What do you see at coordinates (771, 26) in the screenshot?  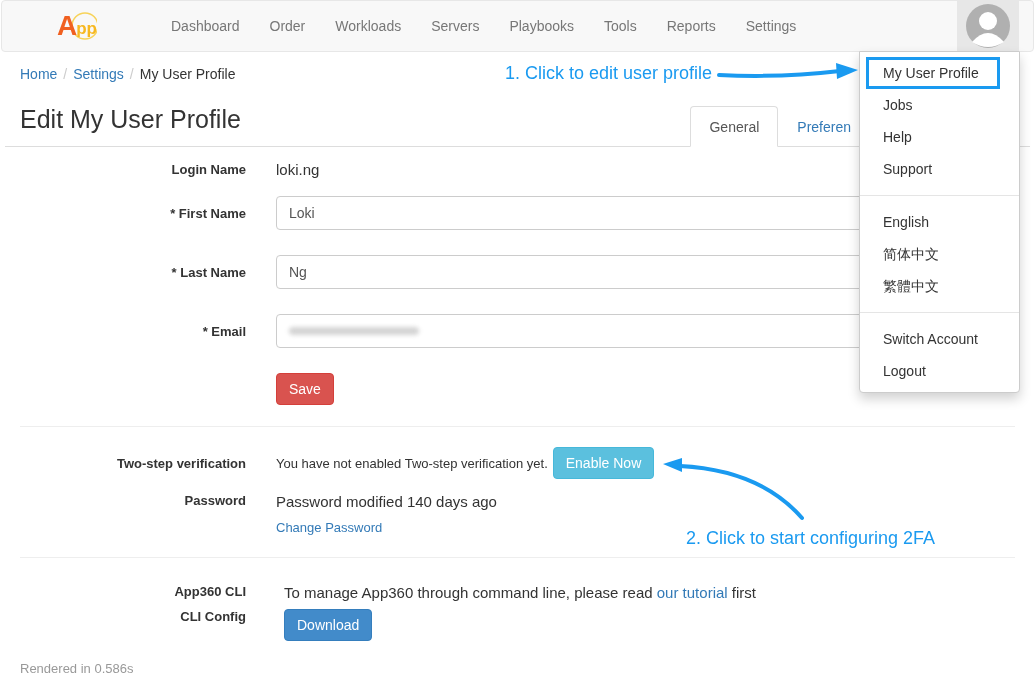 I see `nav-link: Settings` at bounding box center [771, 26].